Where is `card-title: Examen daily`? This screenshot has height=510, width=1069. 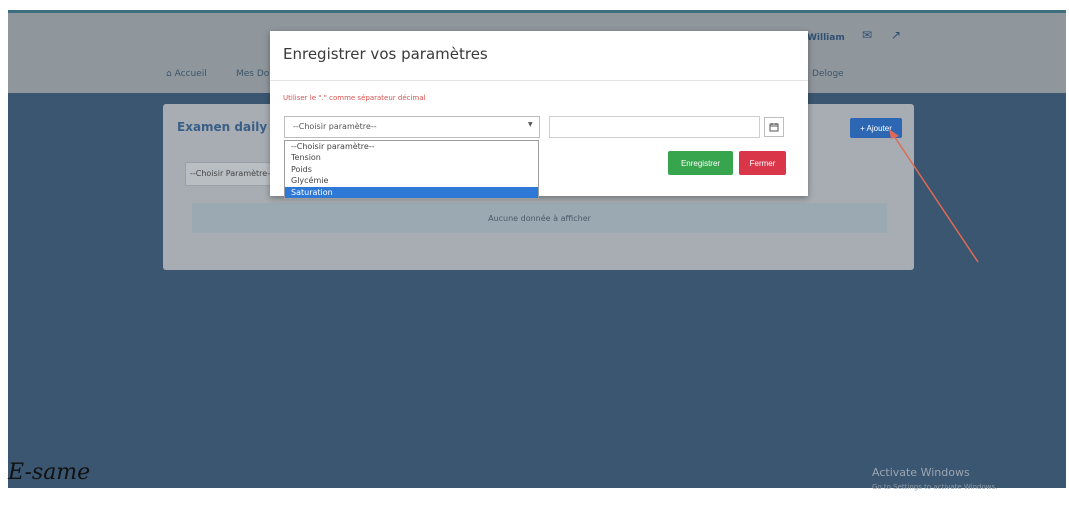
card-title: Examen daily is located at coordinates (222, 127).